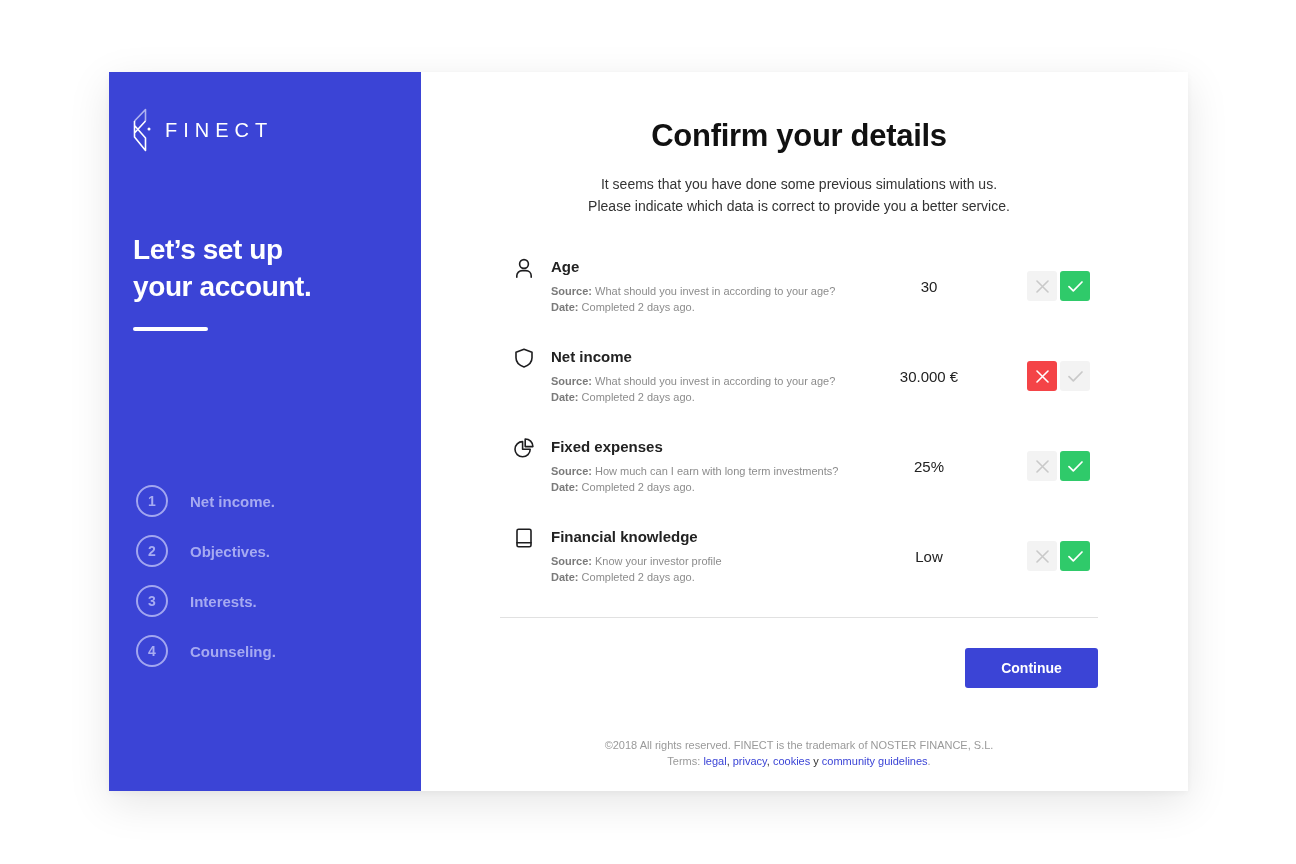 The height and width of the screenshot is (864, 1296). Describe the element at coordinates (524, 358) in the screenshot. I see `shield-icon` at that location.